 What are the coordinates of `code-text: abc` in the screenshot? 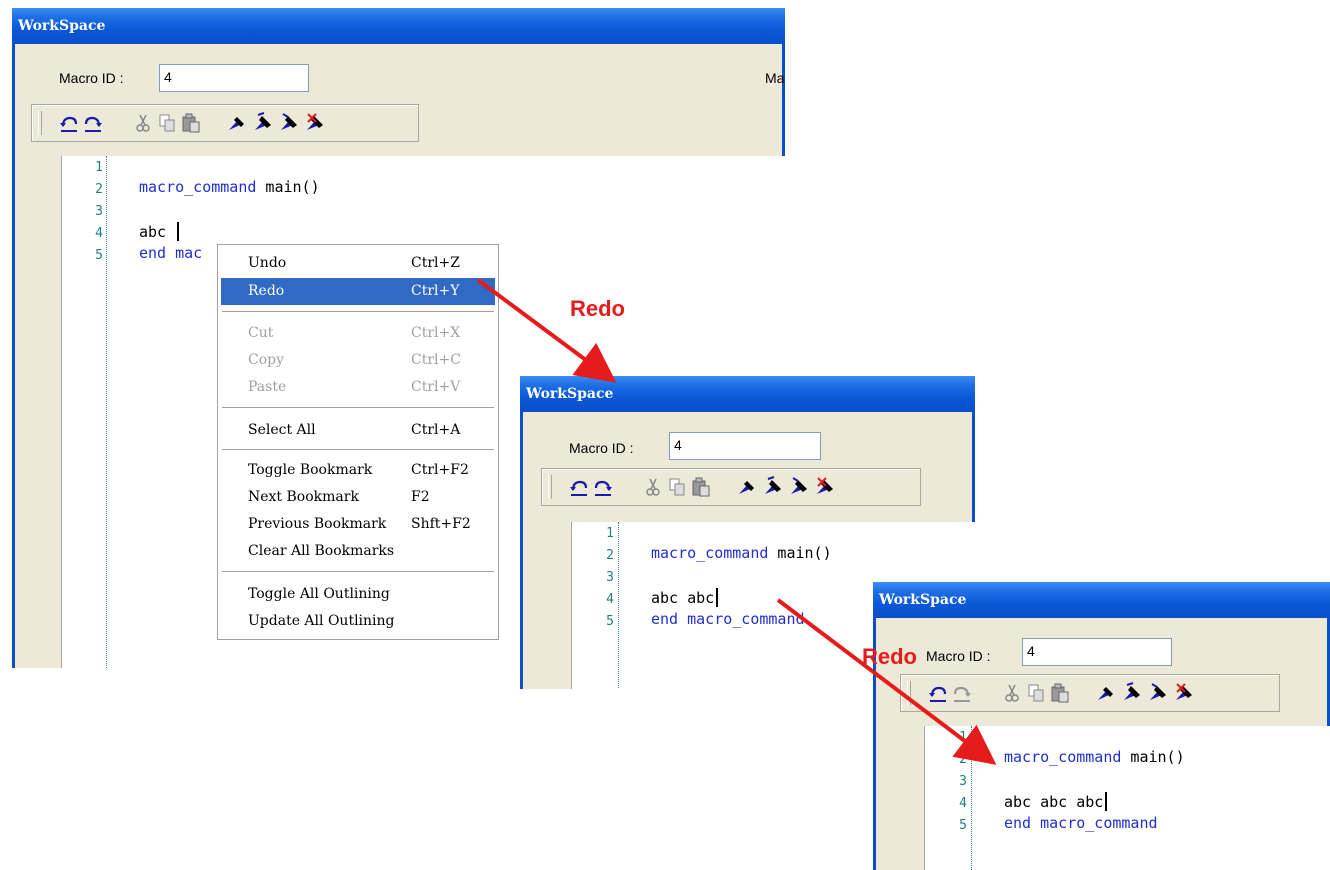 It's located at (157, 232).